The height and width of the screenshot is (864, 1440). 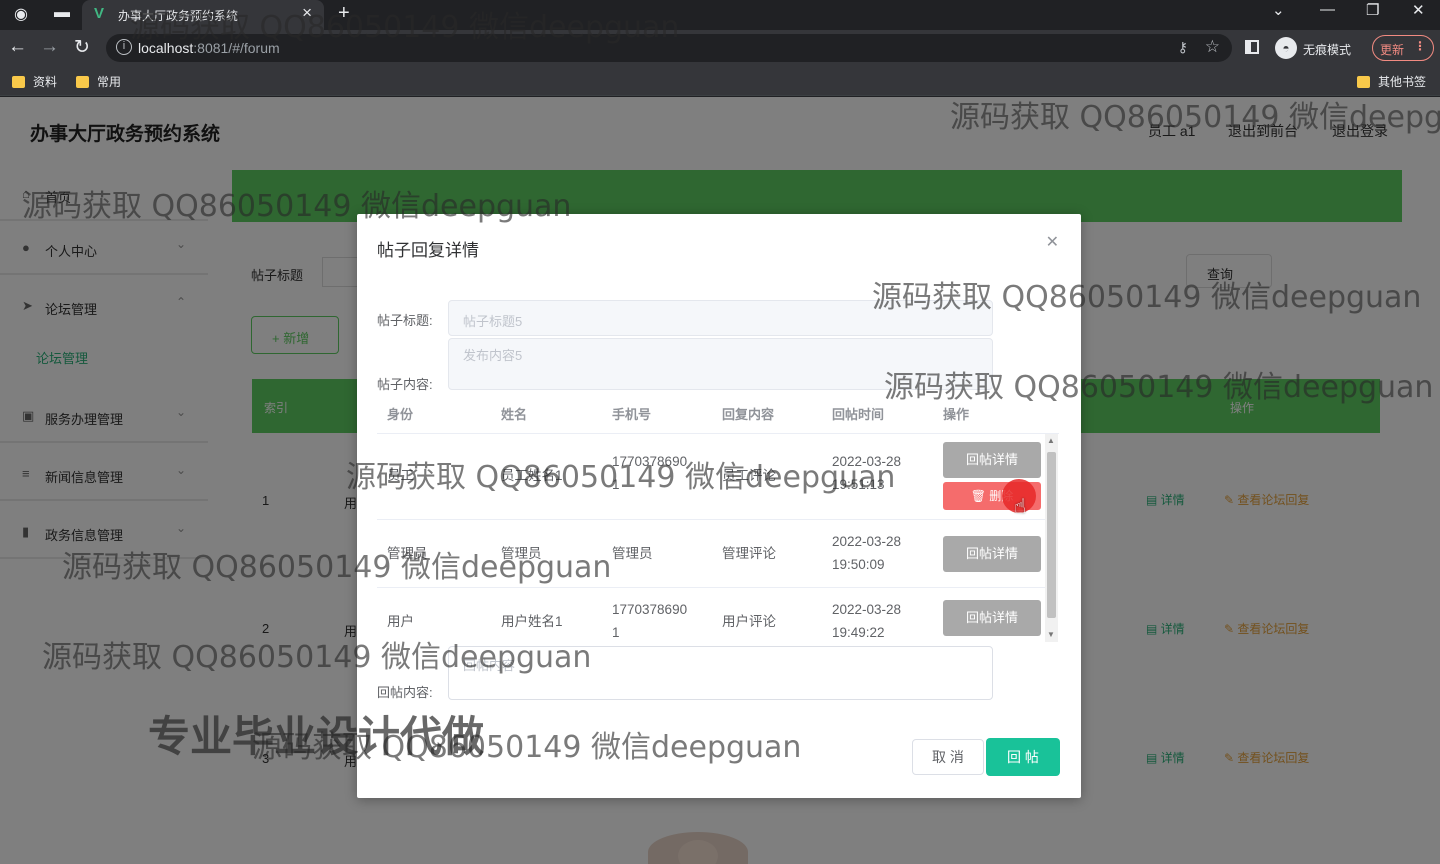 What do you see at coordinates (720, 81) in the screenshot?
I see `bookmarks-bar: 资料 常用 其他书签` at bounding box center [720, 81].